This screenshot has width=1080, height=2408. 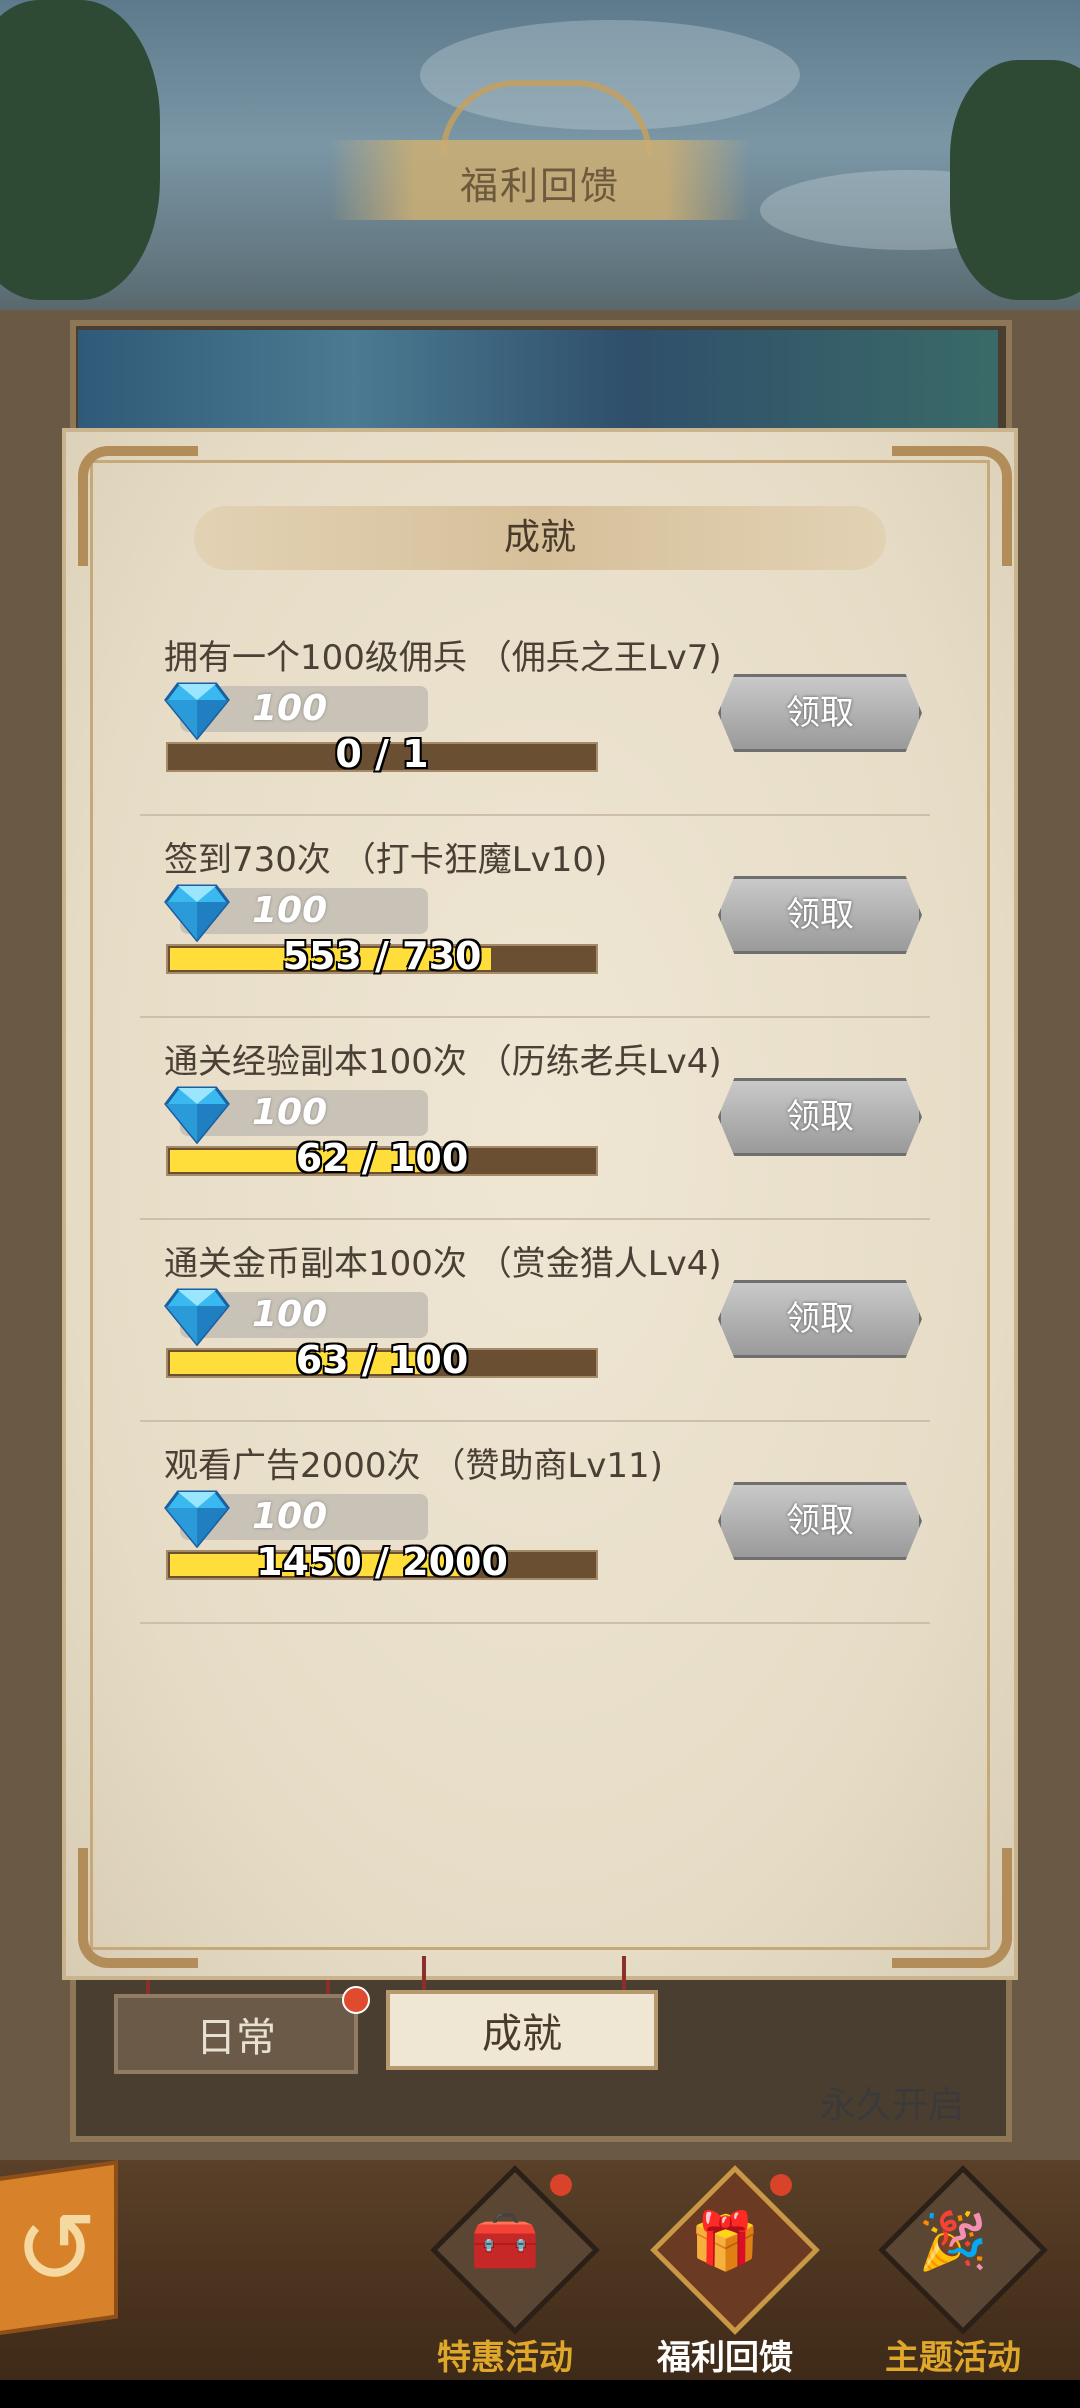 What do you see at coordinates (413, 1466) in the screenshot?
I see `achievement-name: 观看广告2000次 （赞助商Lv11)` at bounding box center [413, 1466].